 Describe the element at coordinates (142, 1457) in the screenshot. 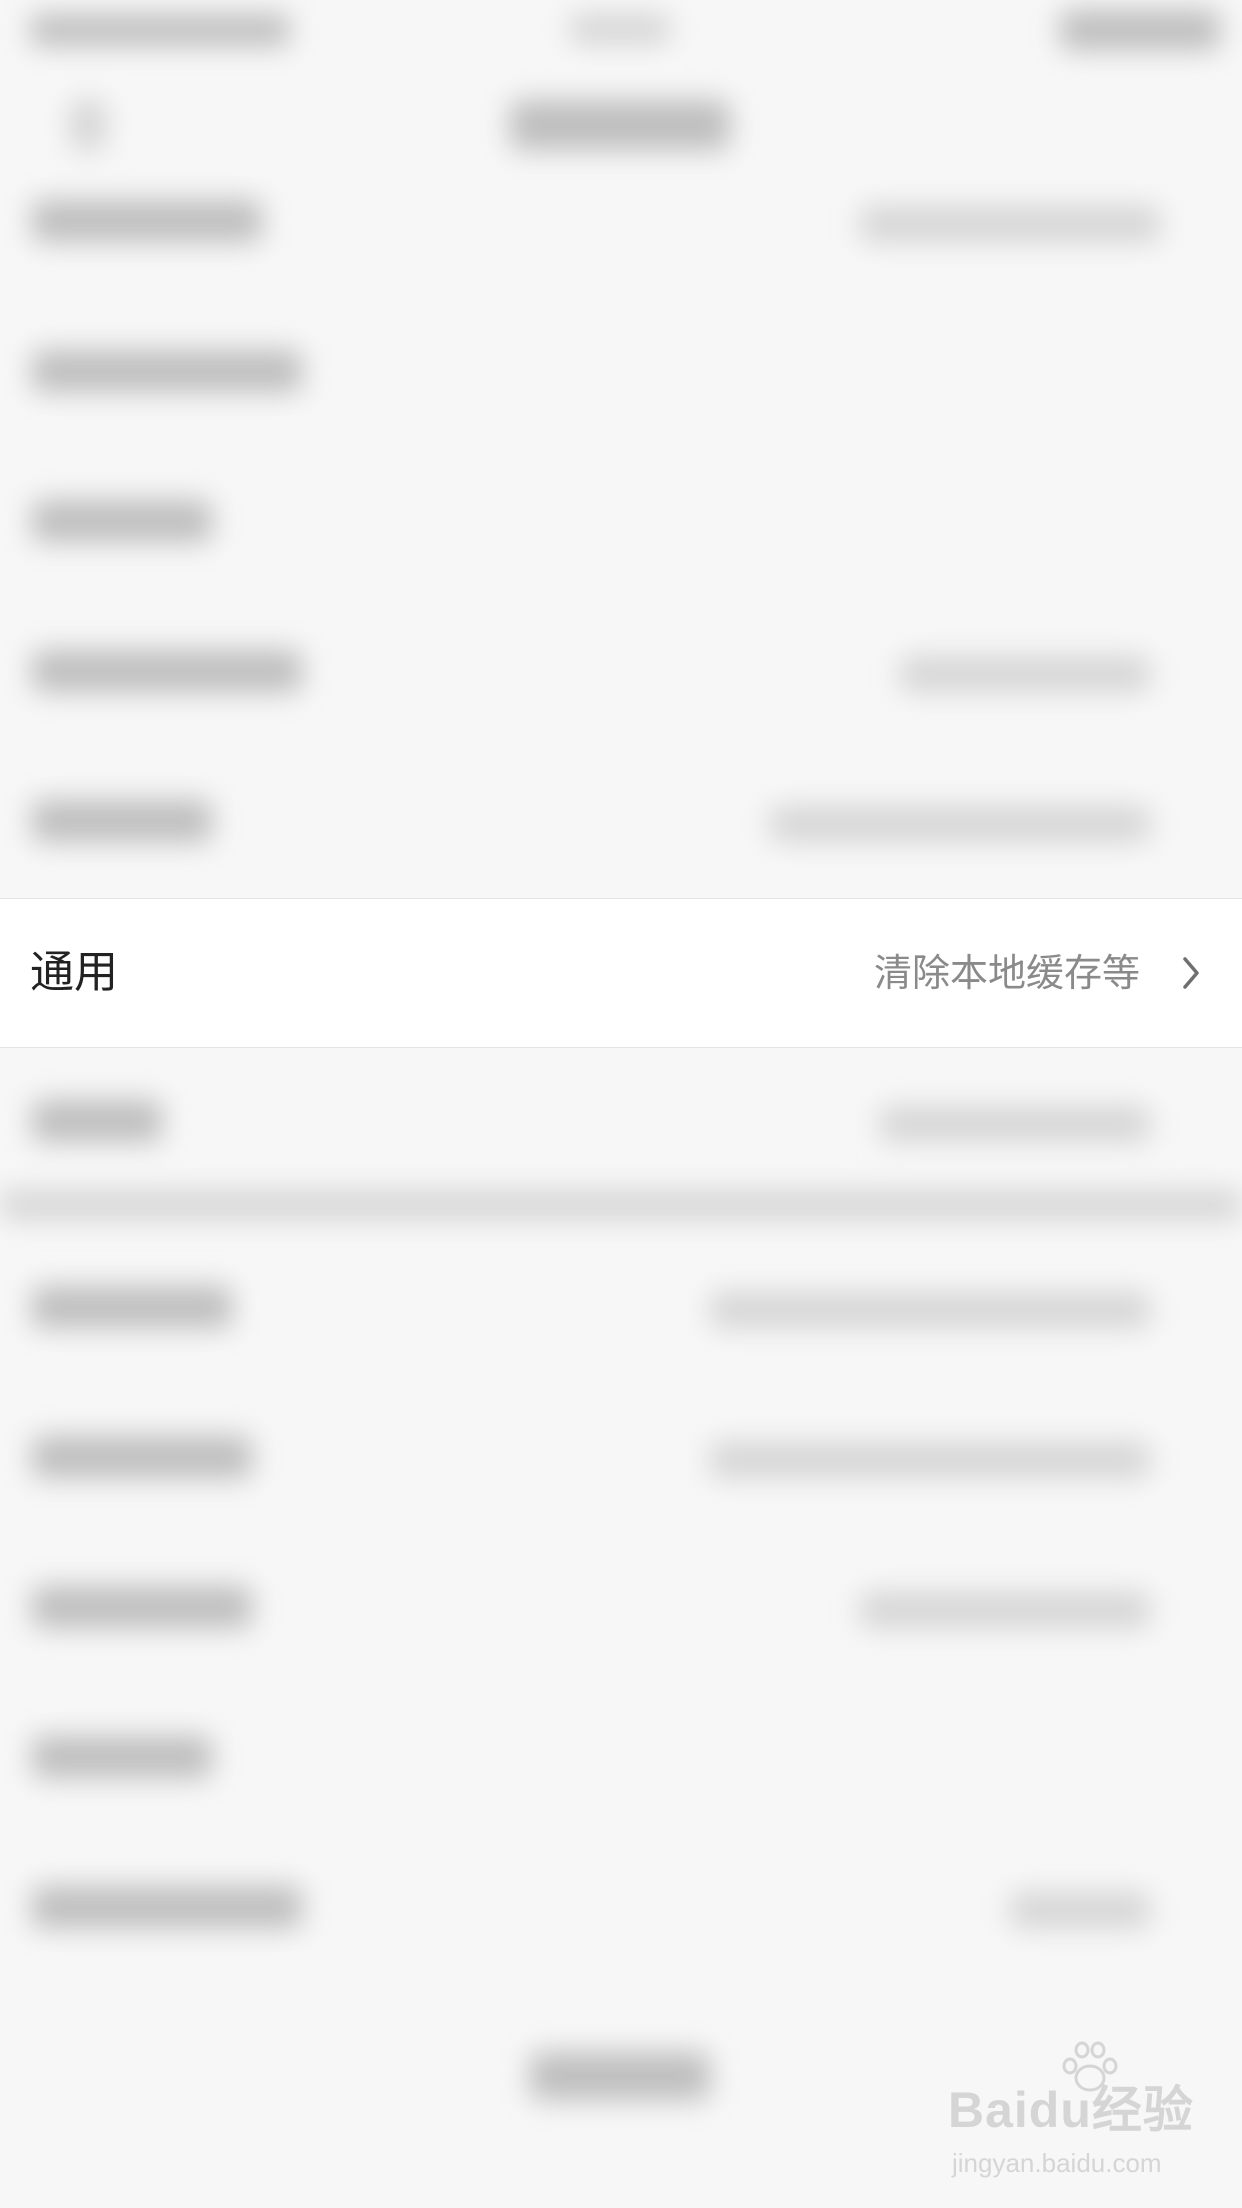

I see `row-9-label` at that location.